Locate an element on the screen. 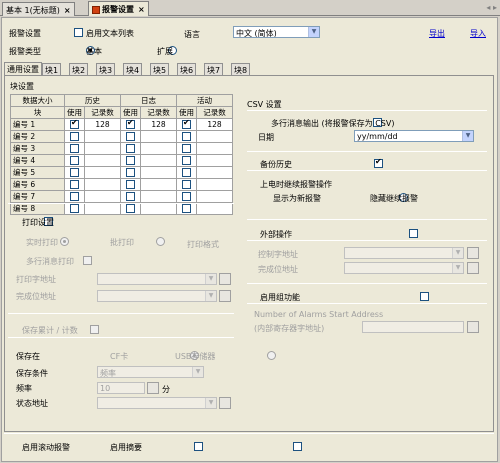  tab-block-2: 块2 is located at coordinates (79, 69).